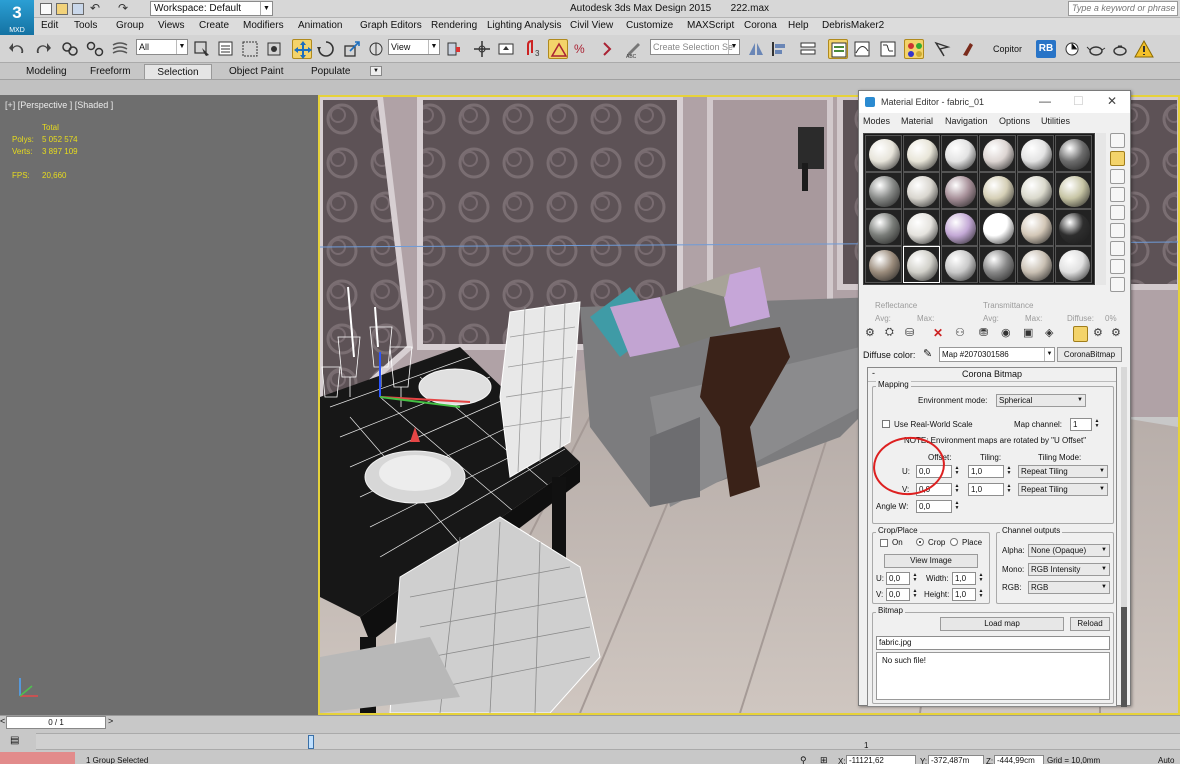 The image size is (1180, 764). Describe the element at coordinates (912, 334) in the screenshot. I see `assign-to-selection-icon: ⛁` at that location.